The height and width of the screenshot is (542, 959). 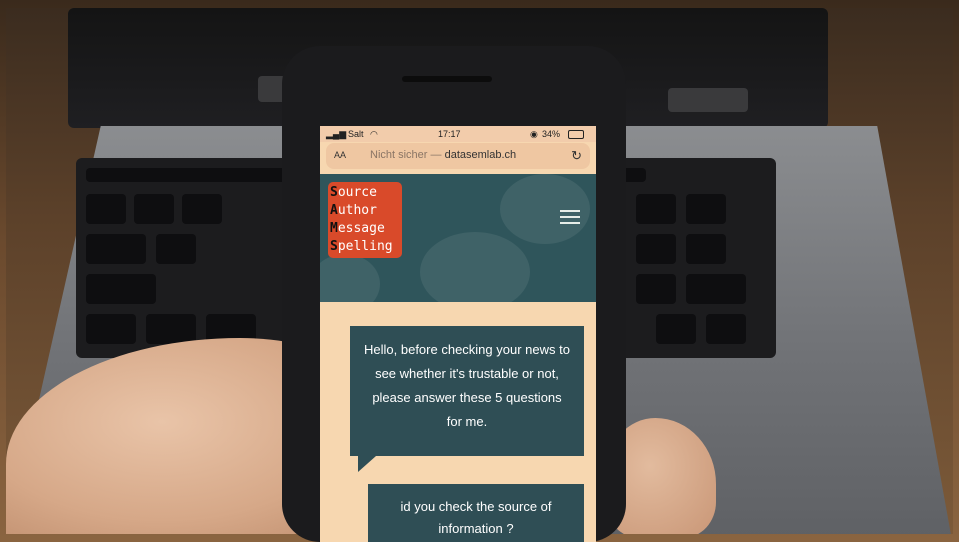 I want to click on clock: 17:17, so click(x=449, y=134).